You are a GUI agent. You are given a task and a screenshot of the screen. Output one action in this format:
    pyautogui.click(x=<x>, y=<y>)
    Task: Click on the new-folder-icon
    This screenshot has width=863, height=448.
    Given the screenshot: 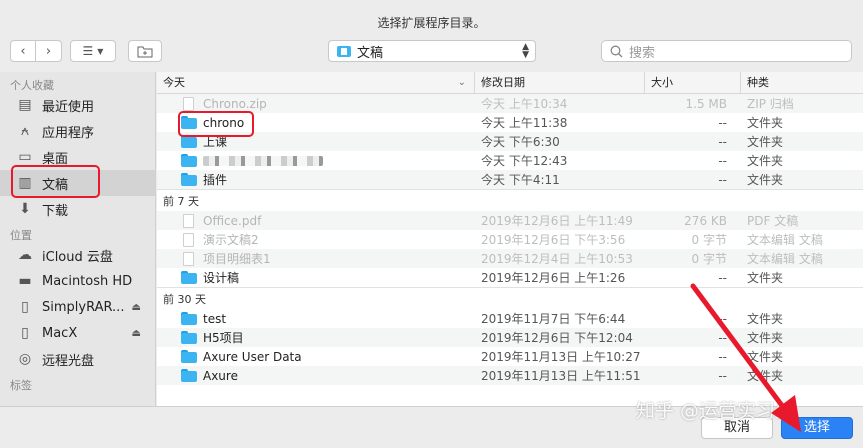 What is the action you would take?
    pyautogui.click(x=145, y=51)
    